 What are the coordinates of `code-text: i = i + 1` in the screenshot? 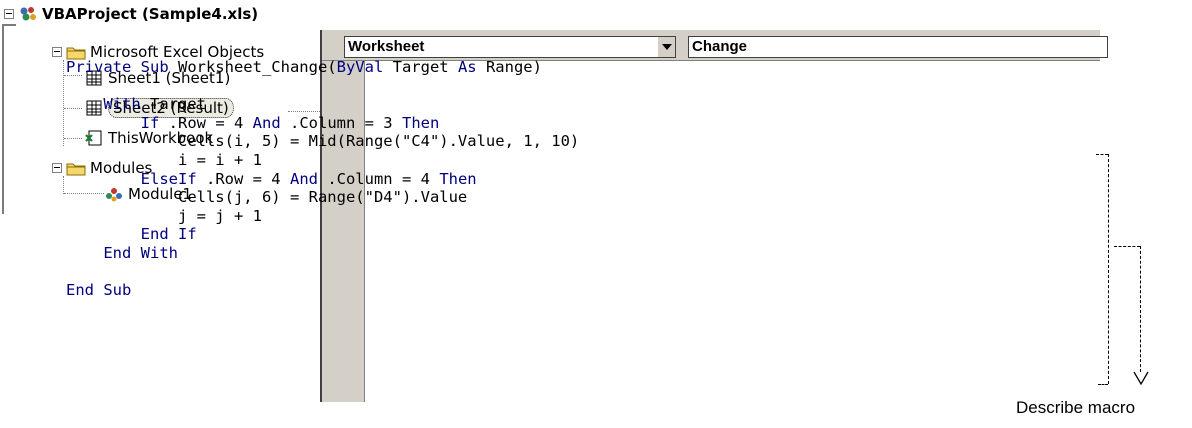 It's located at (164, 159).